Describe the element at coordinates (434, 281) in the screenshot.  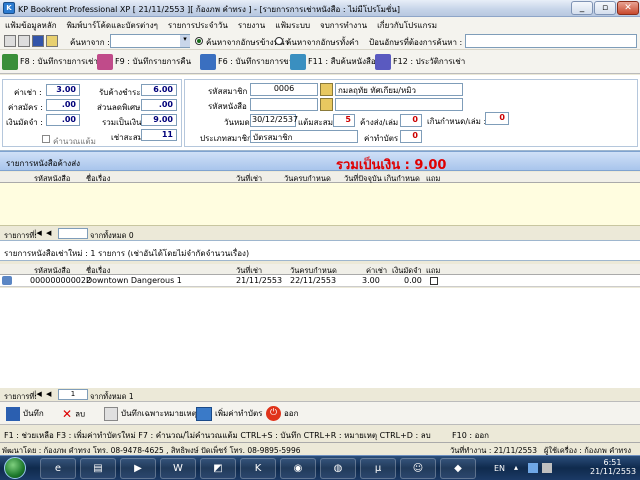
I see `row-free-checkbox` at that location.